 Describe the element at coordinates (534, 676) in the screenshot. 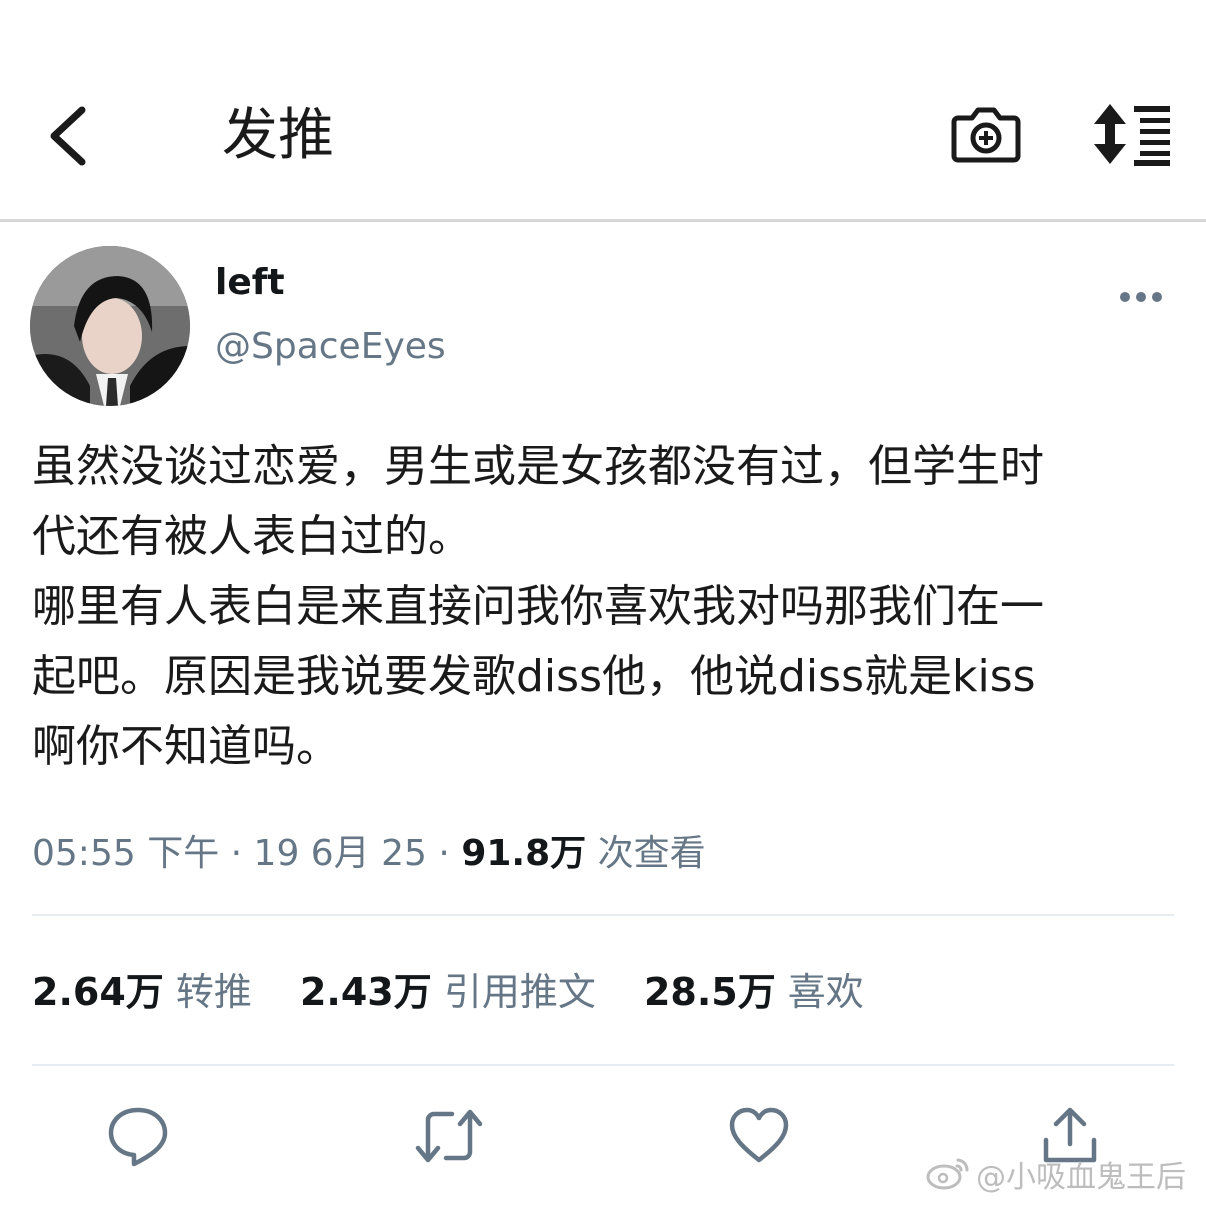

I see `tweet-line: 起吧。原因是我说要发歌diss他，他说diss就是kiss` at that location.